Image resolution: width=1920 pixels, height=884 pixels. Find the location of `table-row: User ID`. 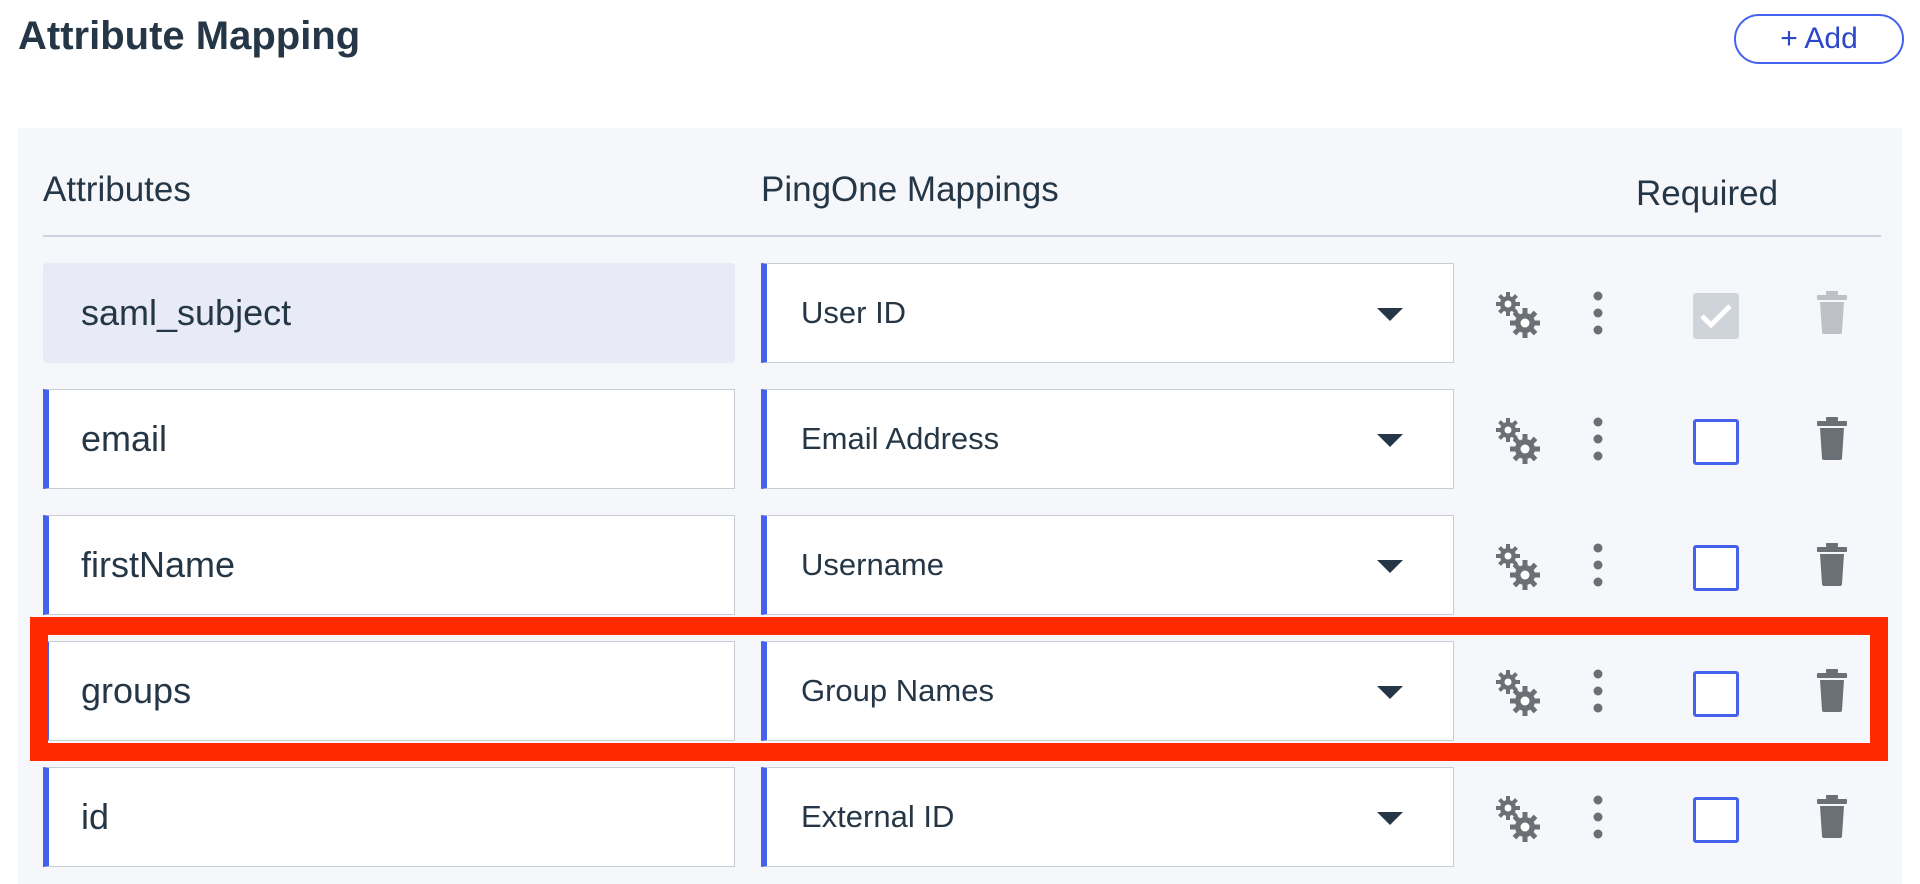

table-row: User ID is located at coordinates (960, 313).